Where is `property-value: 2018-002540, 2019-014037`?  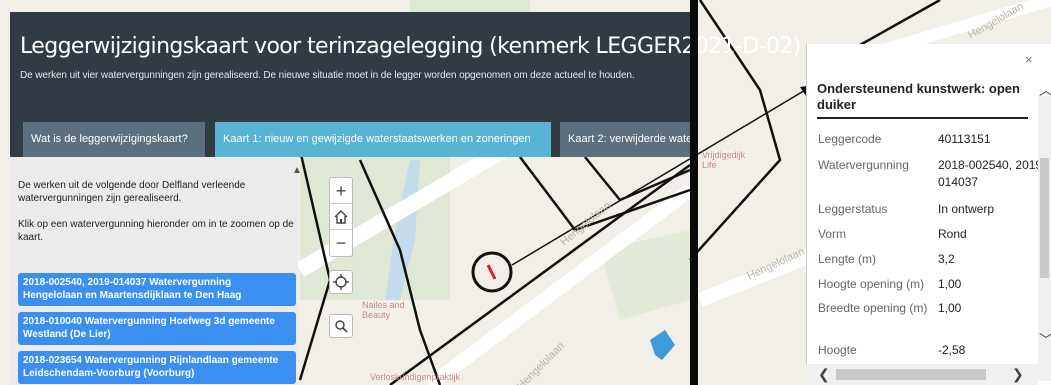
property-value: 2018-002540, 2019-014037 is located at coordinates (992, 173).